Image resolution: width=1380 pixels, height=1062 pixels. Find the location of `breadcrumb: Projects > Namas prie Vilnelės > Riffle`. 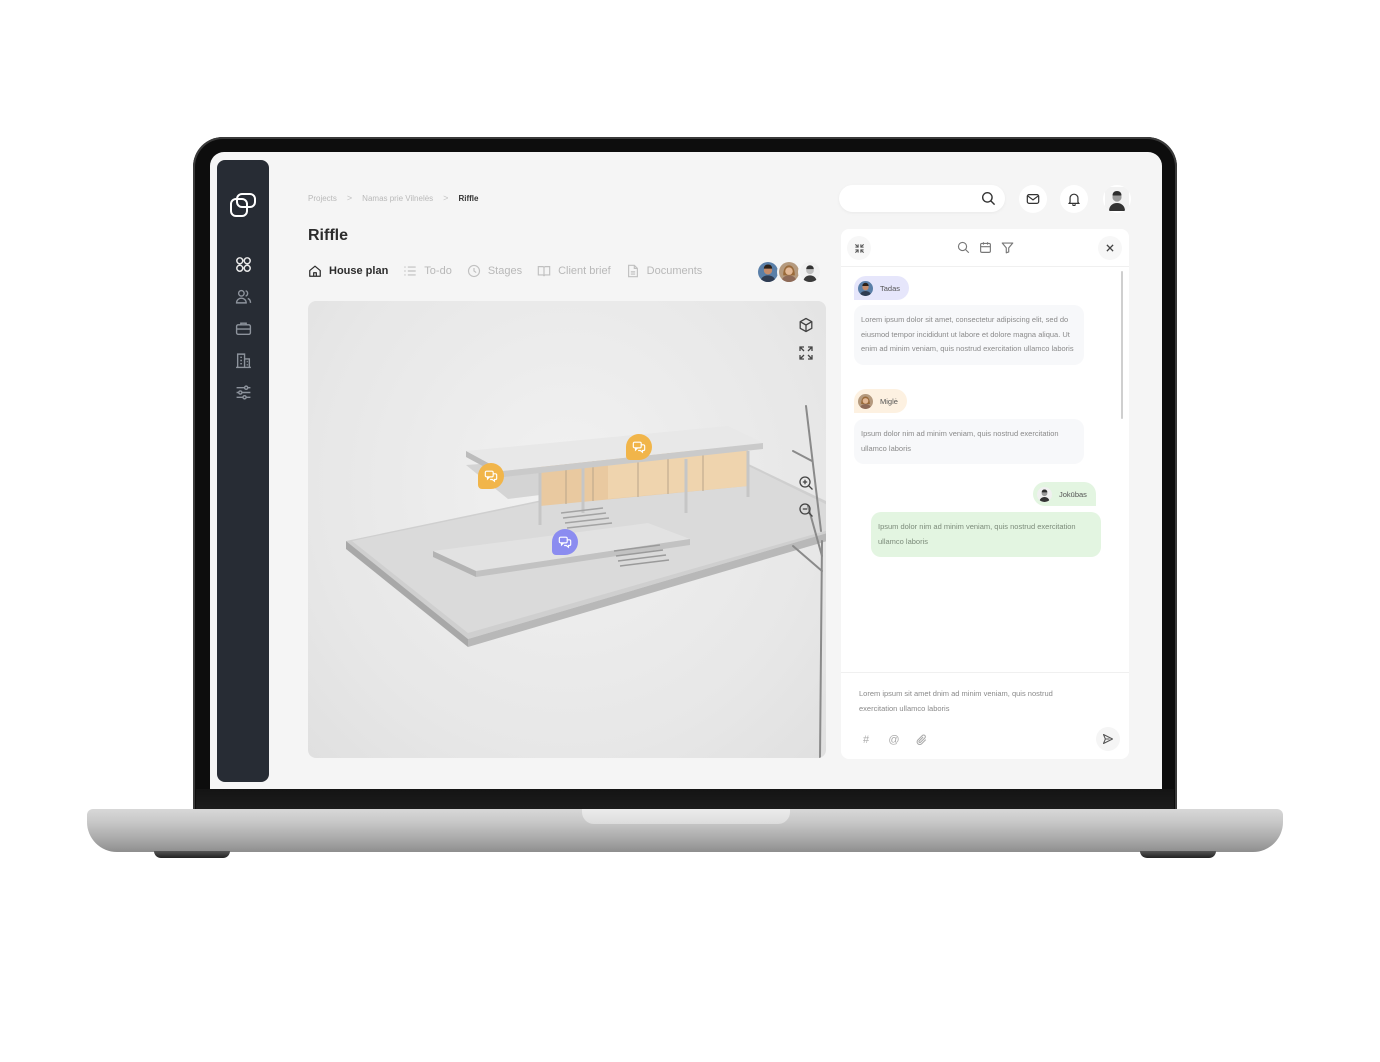

breadcrumb: Projects > Namas prie Vilnelės > Riffle is located at coordinates (393, 198).